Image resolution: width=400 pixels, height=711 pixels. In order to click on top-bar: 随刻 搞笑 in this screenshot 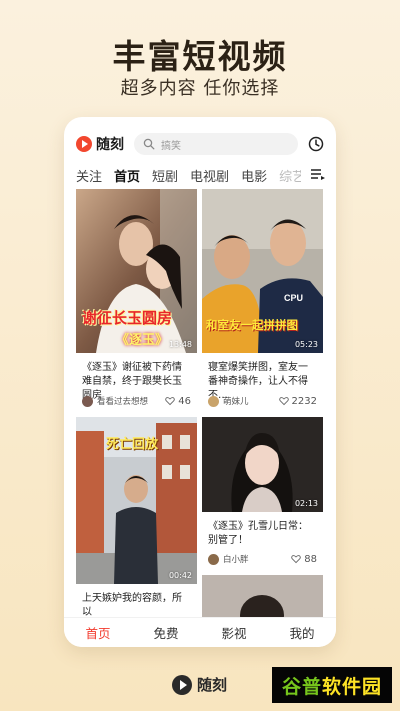, I will do `click(200, 144)`.